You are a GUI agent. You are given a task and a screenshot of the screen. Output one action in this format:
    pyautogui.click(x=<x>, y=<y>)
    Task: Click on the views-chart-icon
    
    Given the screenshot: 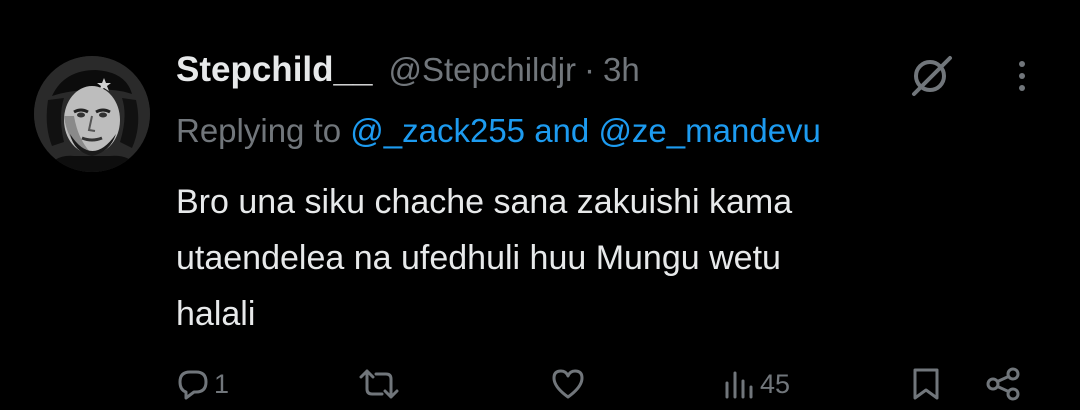 What is the action you would take?
    pyautogui.click(x=739, y=385)
    